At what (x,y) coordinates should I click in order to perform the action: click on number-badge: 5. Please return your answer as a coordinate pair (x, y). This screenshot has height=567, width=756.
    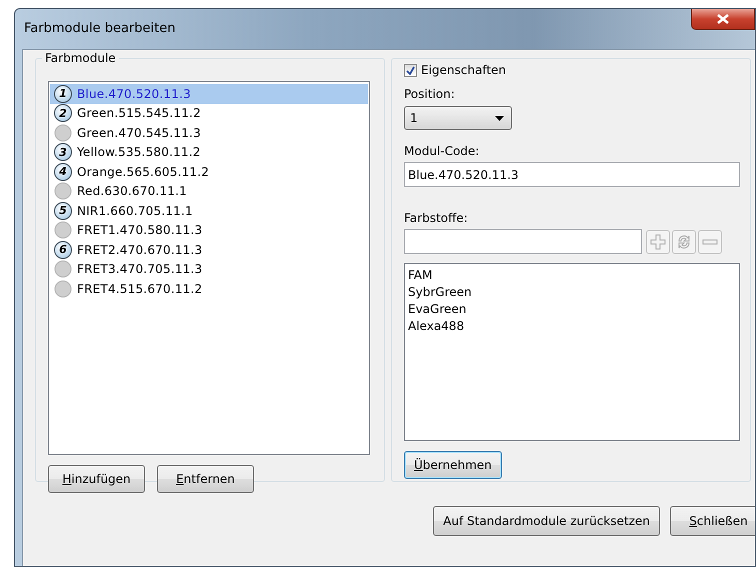
    Looking at the image, I should click on (63, 211).